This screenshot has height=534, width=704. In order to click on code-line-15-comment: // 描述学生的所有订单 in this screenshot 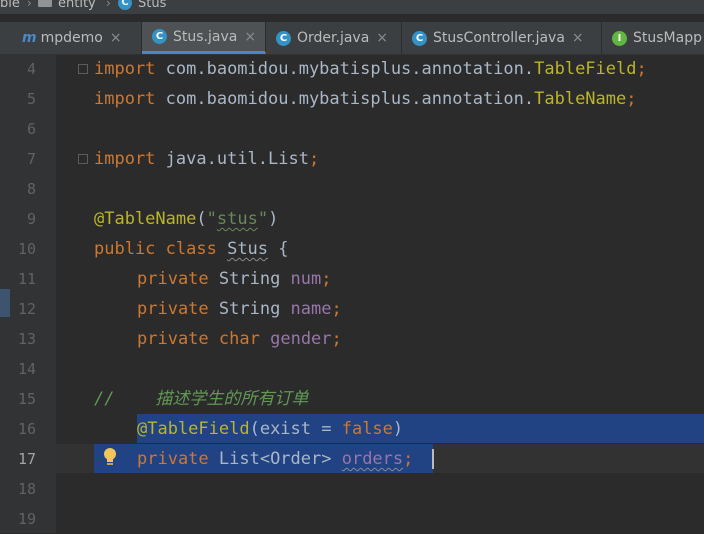, I will do `click(201, 399)`.